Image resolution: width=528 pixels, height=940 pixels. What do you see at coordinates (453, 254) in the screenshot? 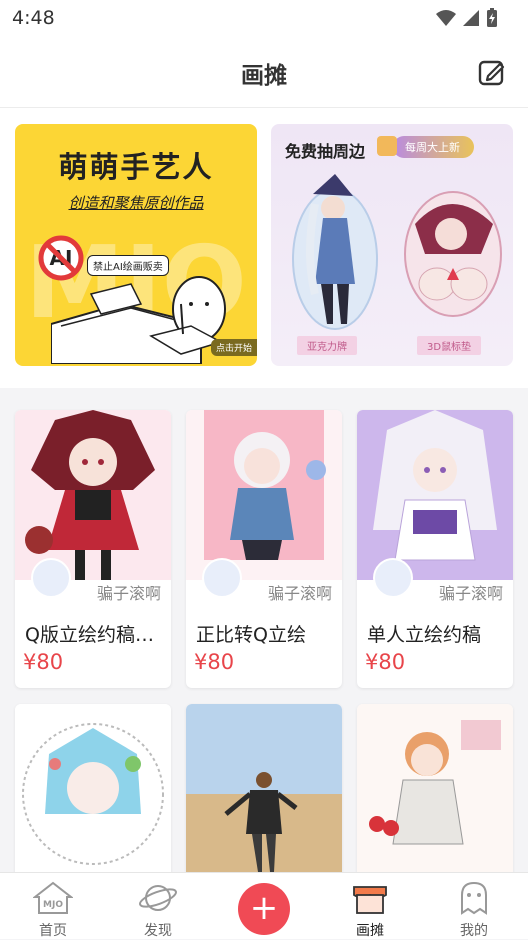
I see `mousepad-image` at bounding box center [453, 254].